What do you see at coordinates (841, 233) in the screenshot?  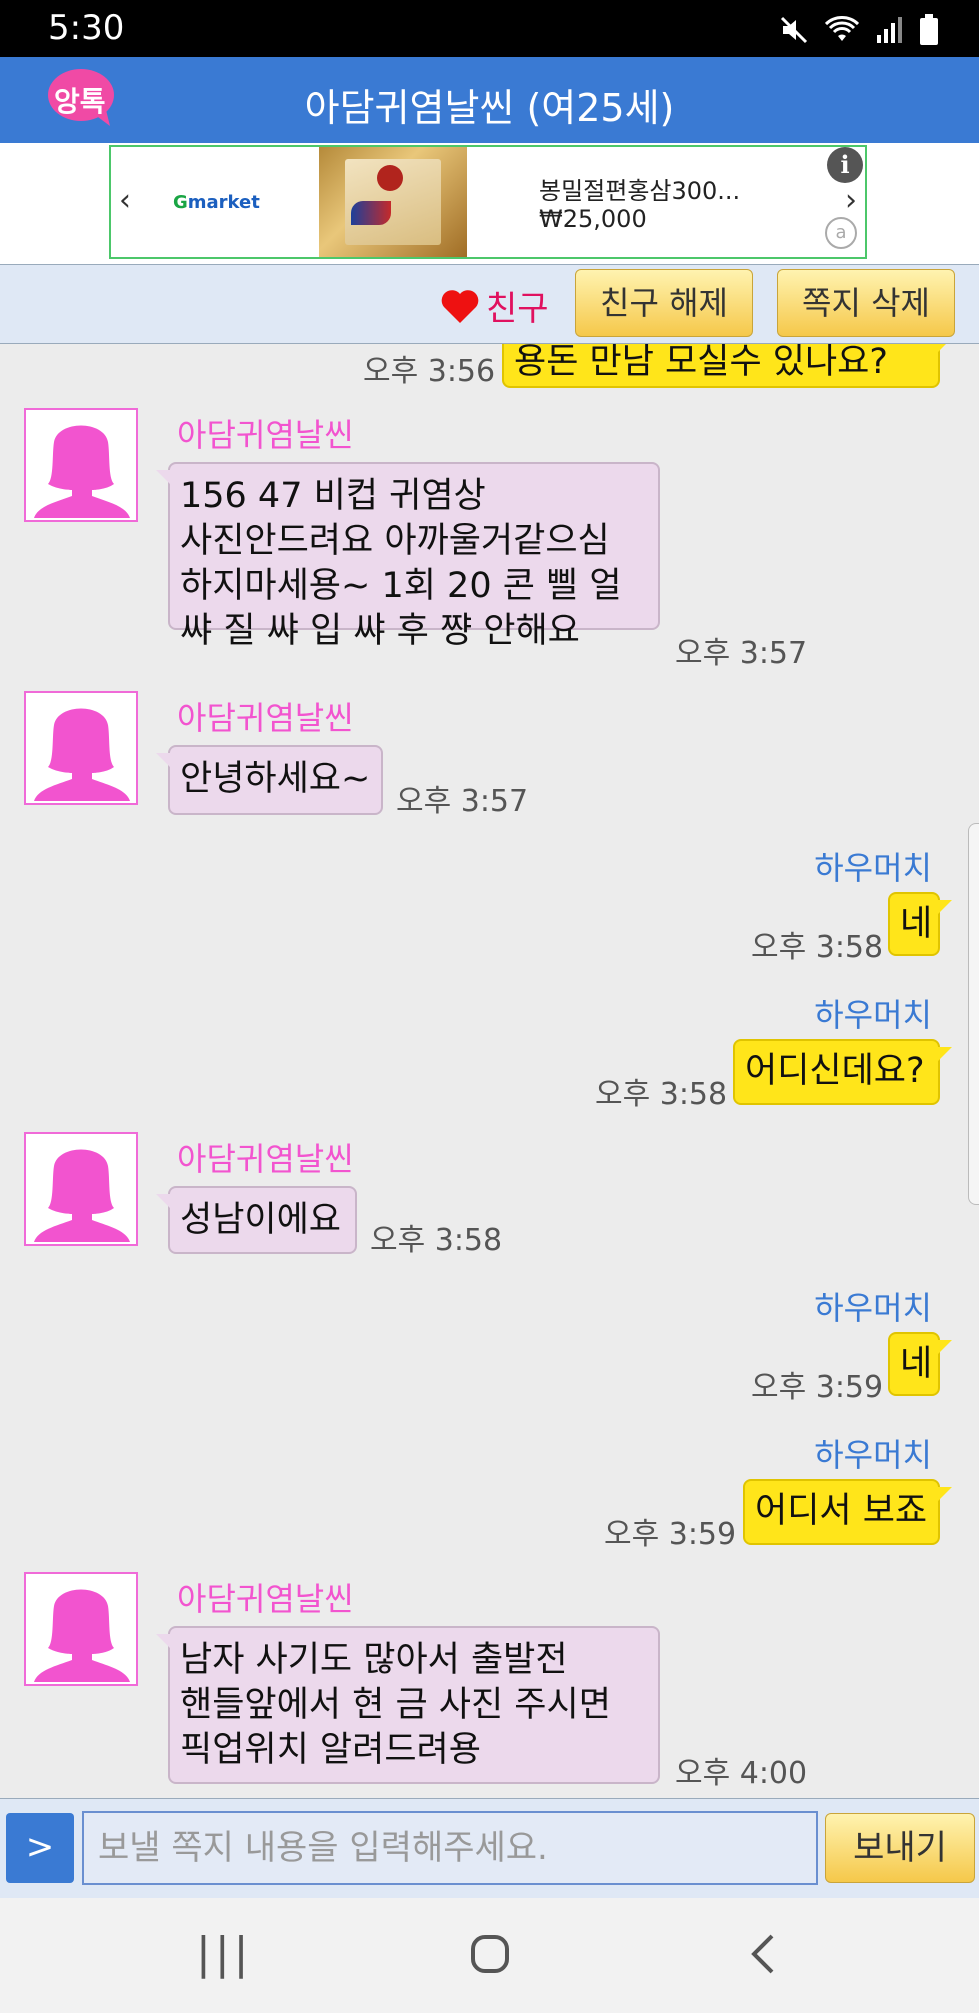 I see `ad-choice-icon: a` at bounding box center [841, 233].